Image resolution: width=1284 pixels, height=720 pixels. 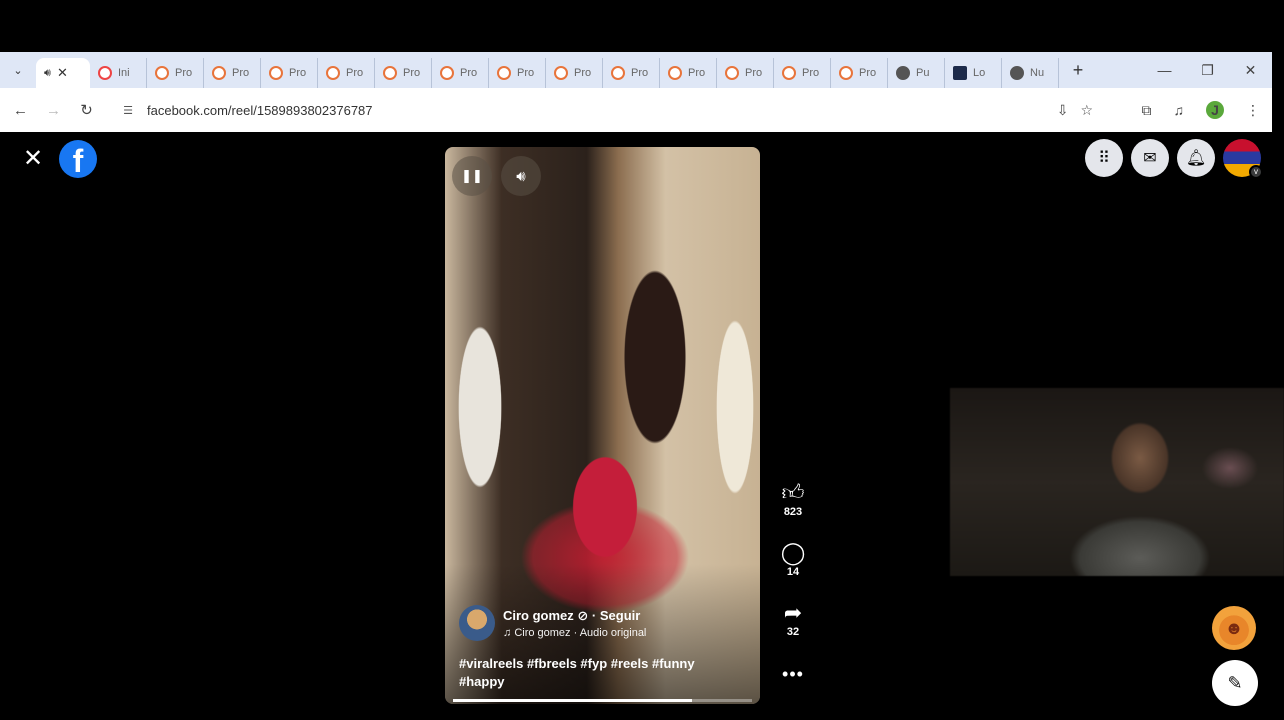 What do you see at coordinates (620, 615) in the screenshot?
I see `follow-button: Seguir` at bounding box center [620, 615].